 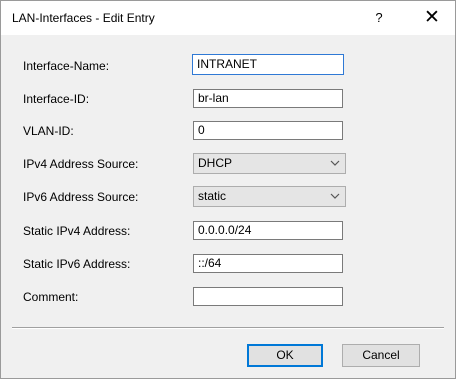 What do you see at coordinates (48, 131) in the screenshot?
I see `vlan-id-label: VLAN-ID:` at bounding box center [48, 131].